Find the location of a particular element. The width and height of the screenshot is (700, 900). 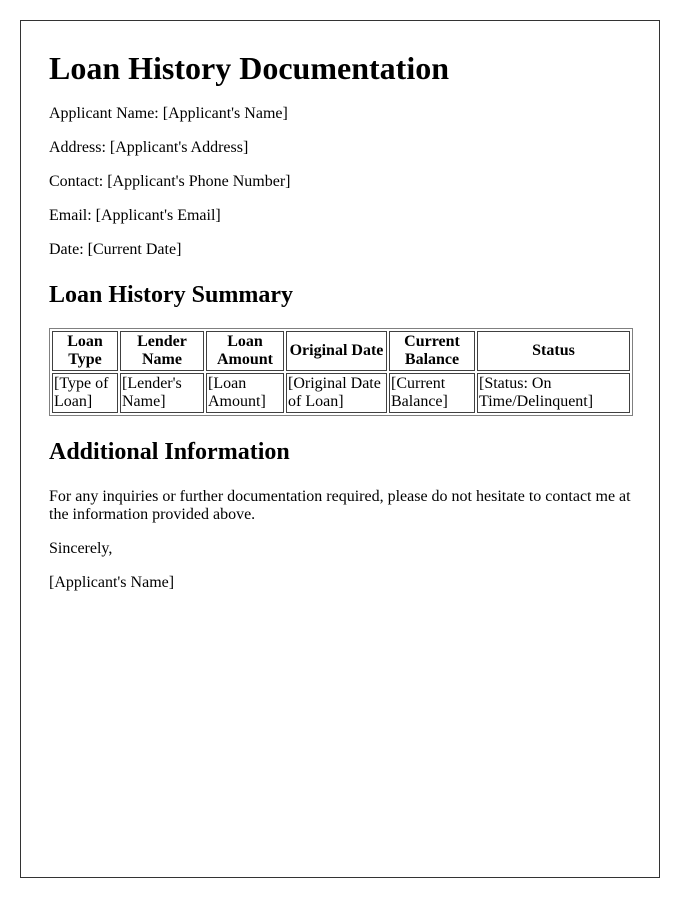

applicant-name-label: Applicant Name: is located at coordinates (104, 113).